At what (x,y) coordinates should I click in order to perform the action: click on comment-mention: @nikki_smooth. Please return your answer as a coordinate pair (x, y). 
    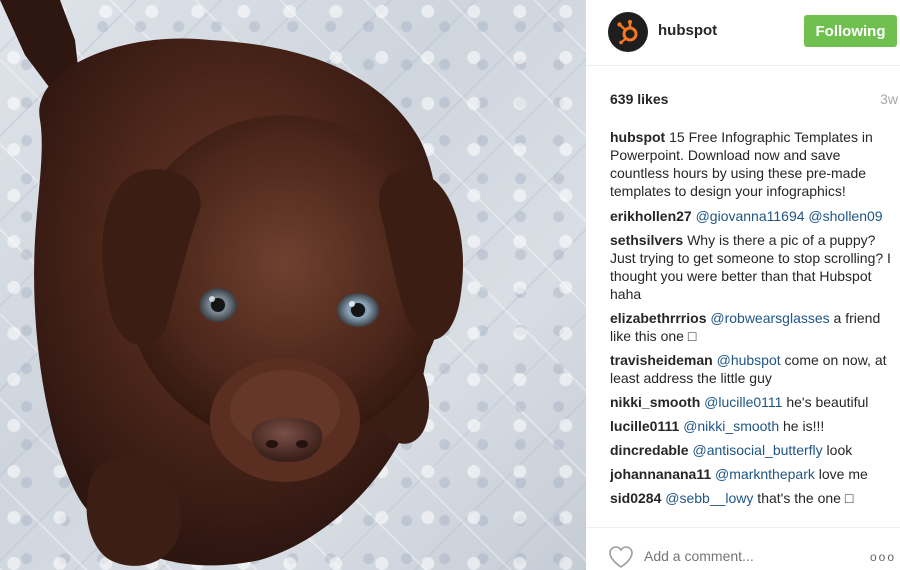
    Looking at the image, I should click on (731, 426).